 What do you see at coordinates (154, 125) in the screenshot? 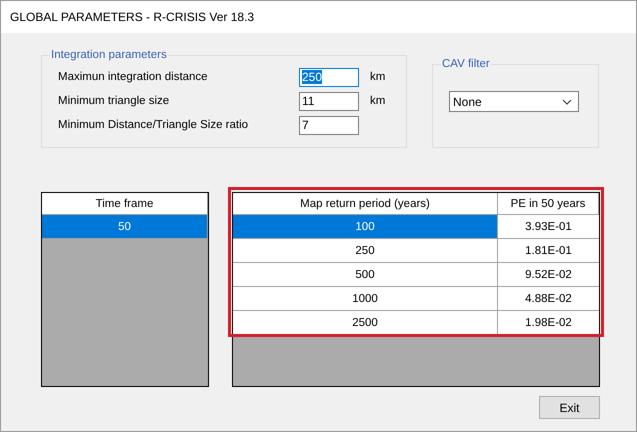
I see `field-label: Minimum Distance/Triangle Size ratio` at bounding box center [154, 125].